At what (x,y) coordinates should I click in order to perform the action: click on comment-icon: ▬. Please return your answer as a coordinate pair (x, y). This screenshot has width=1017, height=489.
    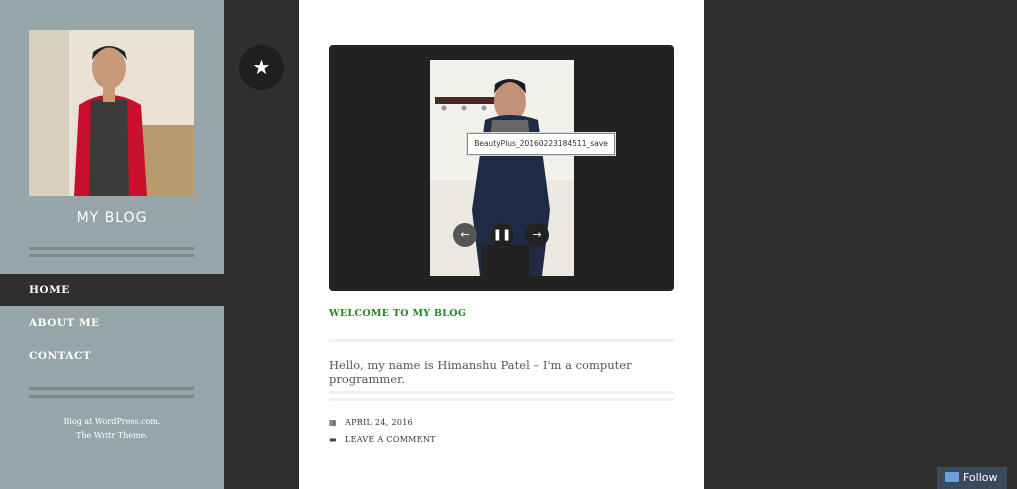
    Looking at the image, I should click on (333, 439).